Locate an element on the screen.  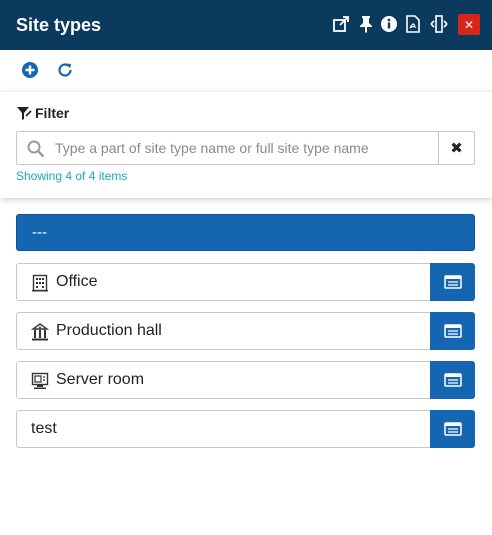
search-icon is located at coordinates (36, 149).